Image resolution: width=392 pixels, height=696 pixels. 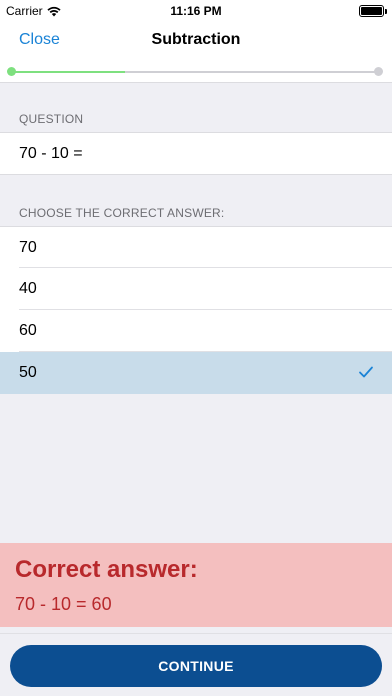 I want to click on answer-option-70: 70, so click(x=196, y=247).